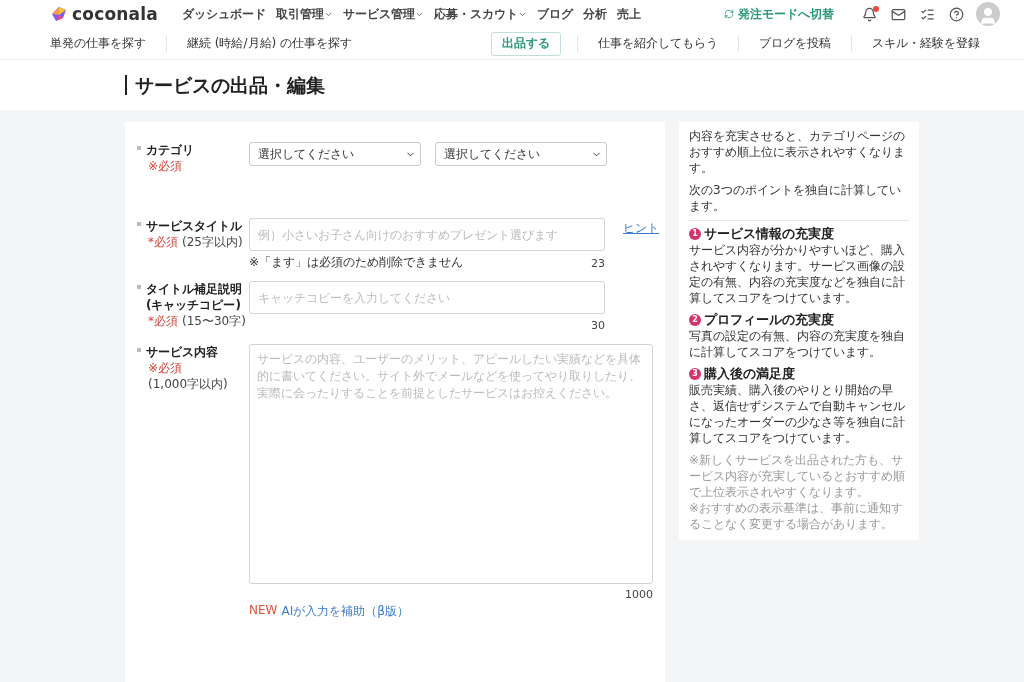 This screenshot has height=682, width=1024. I want to click on char-count: 1000, so click(639, 594).